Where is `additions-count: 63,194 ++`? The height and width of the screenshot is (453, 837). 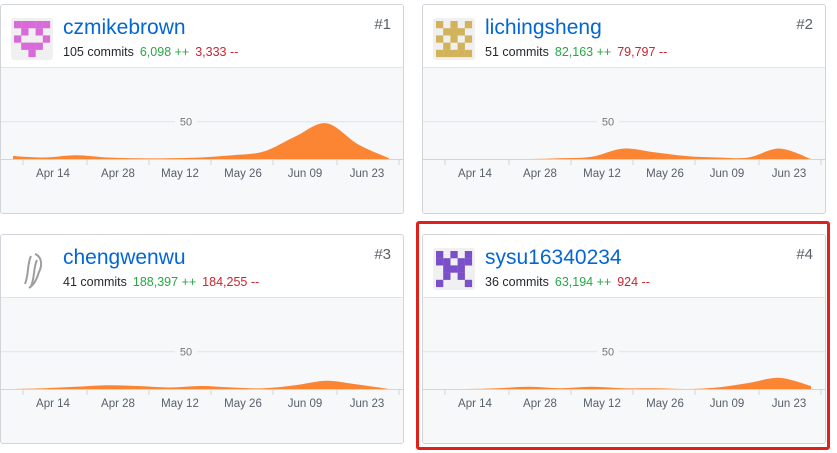
additions-count: 63,194 ++ is located at coordinates (583, 282).